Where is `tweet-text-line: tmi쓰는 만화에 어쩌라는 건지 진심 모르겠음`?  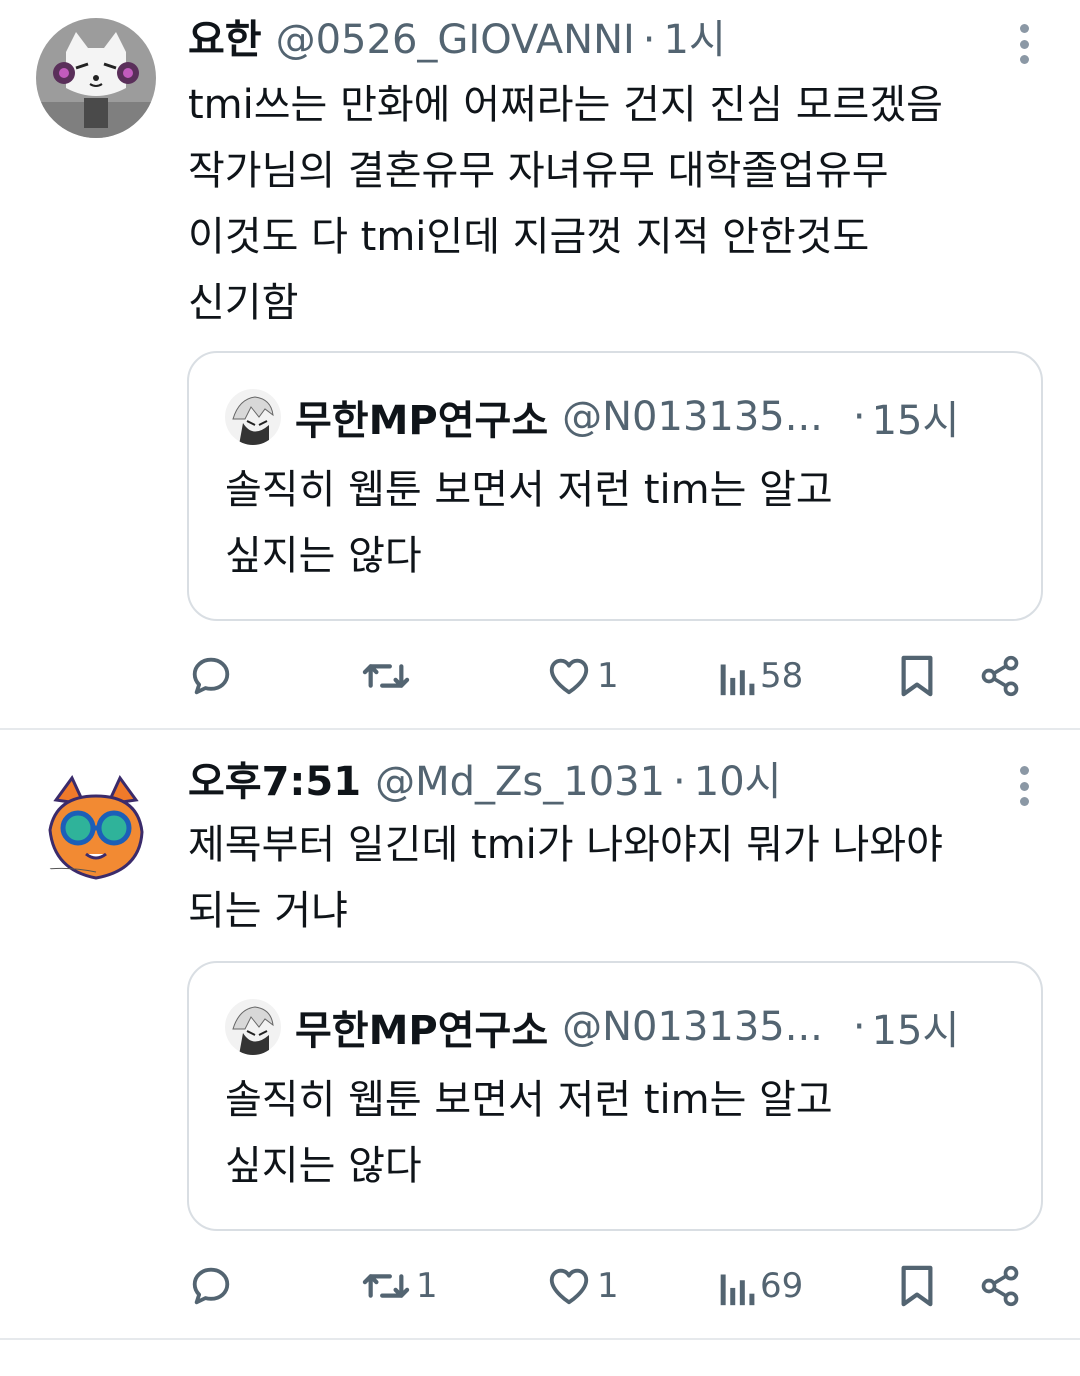
tweet-text-line: tmi쓰는 만화에 어쩌라는 건지 진심 모르겠음 is located at coordinates (565, 105).